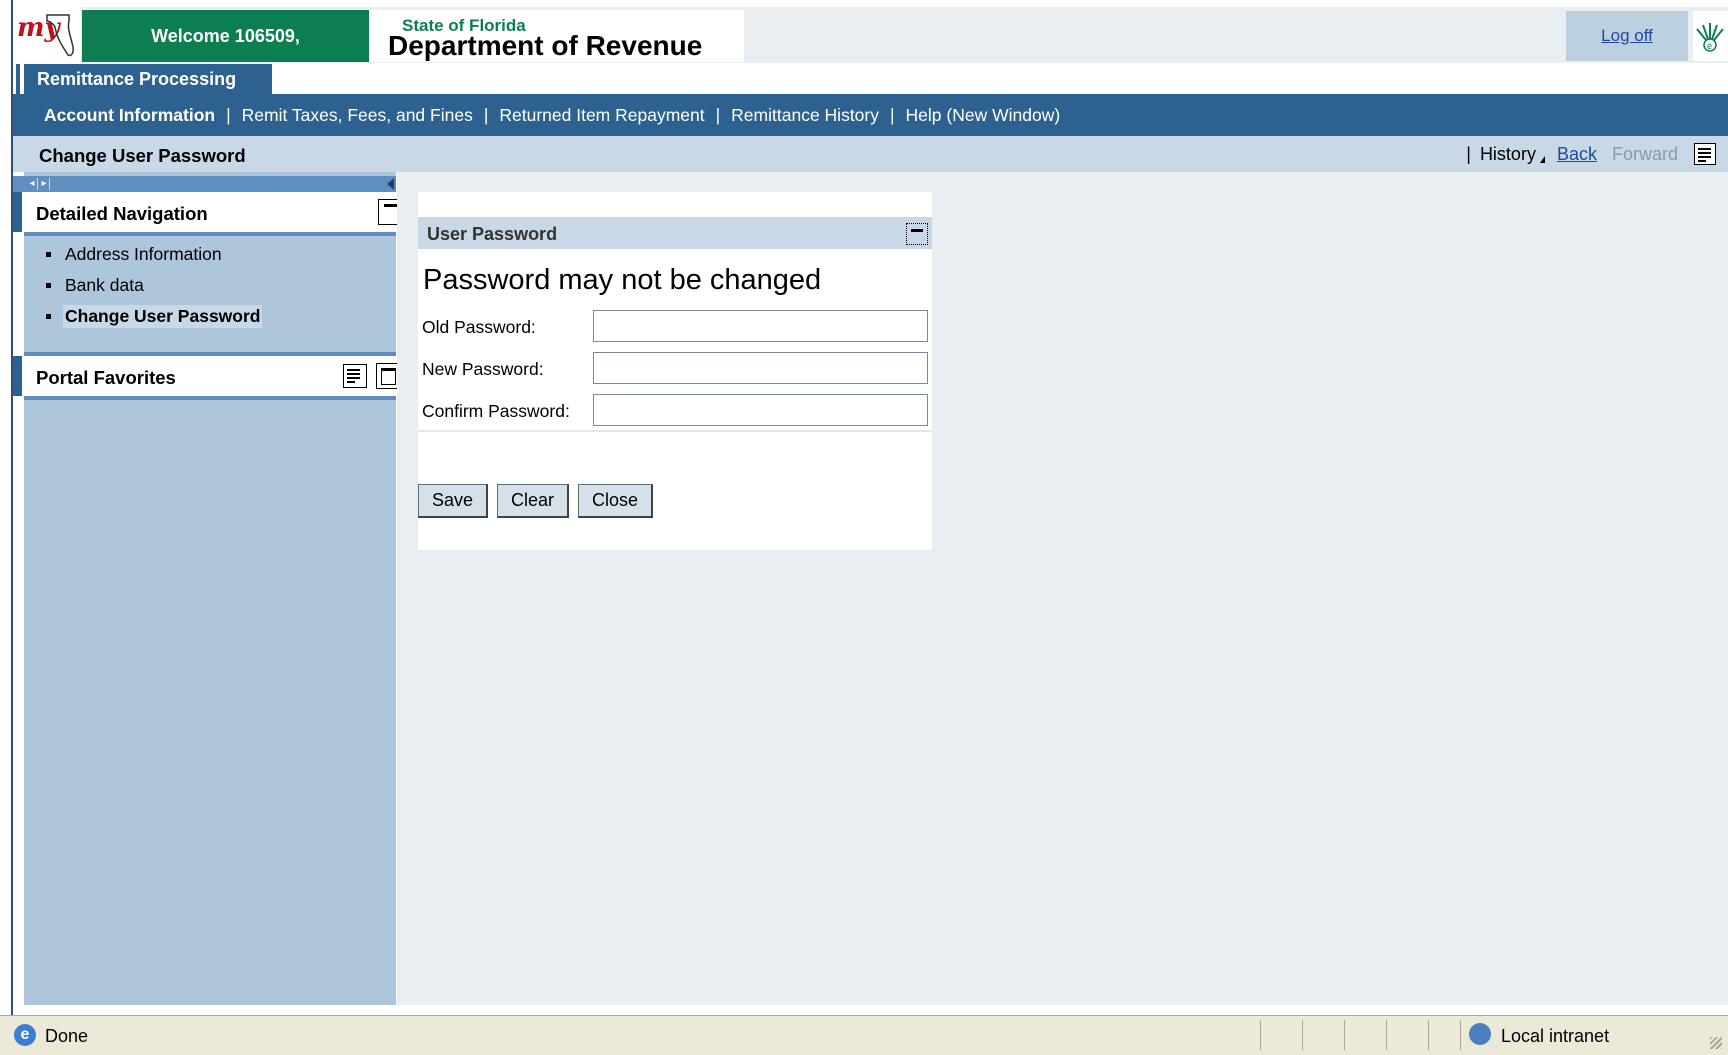 The image size is (1728, 1055). I want to click on new-password-label: New Password:, so click(483, 369).